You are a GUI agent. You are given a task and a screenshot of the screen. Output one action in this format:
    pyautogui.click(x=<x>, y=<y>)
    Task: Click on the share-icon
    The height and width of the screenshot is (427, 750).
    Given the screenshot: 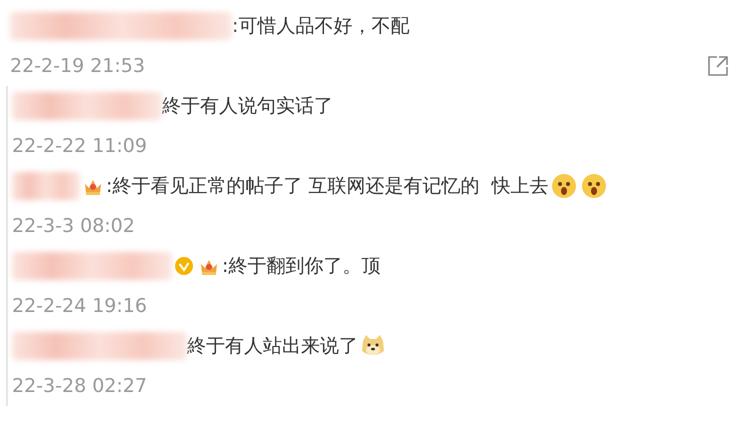 What is the action you would take?
    pyautogui.click(x=718, y=66)
    